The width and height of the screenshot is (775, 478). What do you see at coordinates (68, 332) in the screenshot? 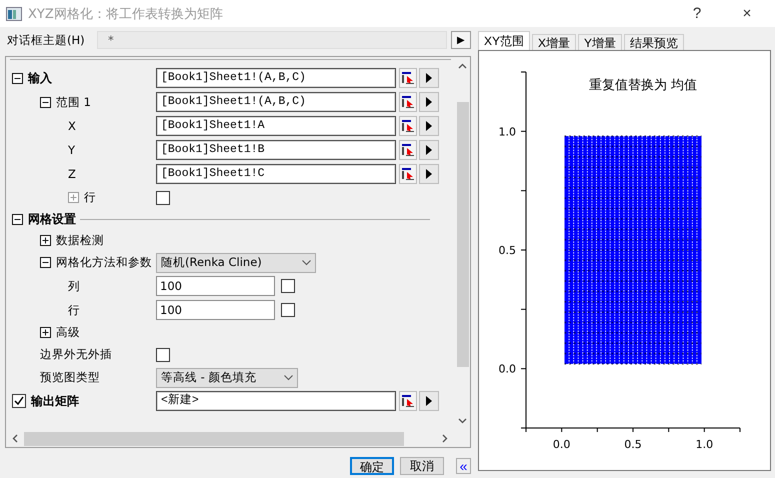
I see `row-label: 高级` at bounding box center [68, 332].